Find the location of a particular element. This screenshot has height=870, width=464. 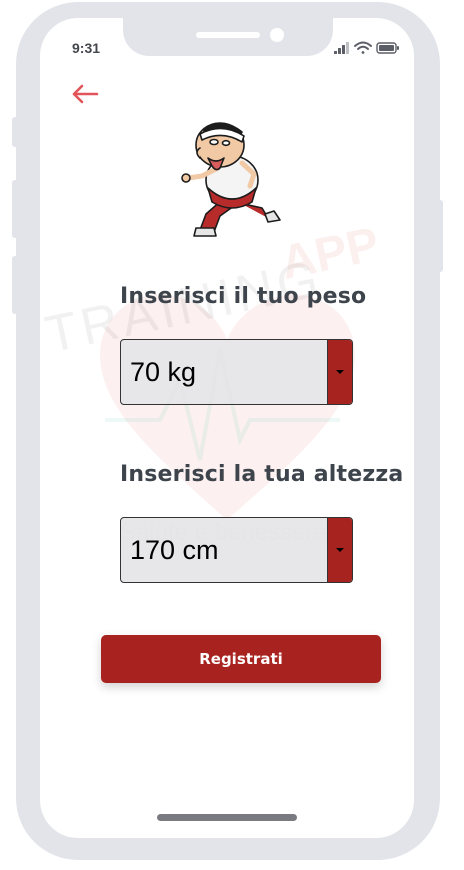

status-time: 9:31 is located at coordinates (86, 48).